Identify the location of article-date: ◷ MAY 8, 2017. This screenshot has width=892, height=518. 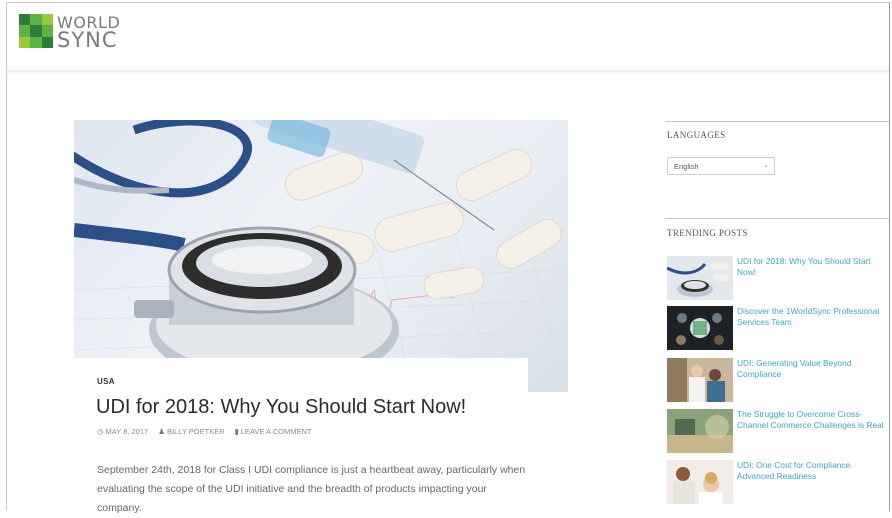
(122, 431).